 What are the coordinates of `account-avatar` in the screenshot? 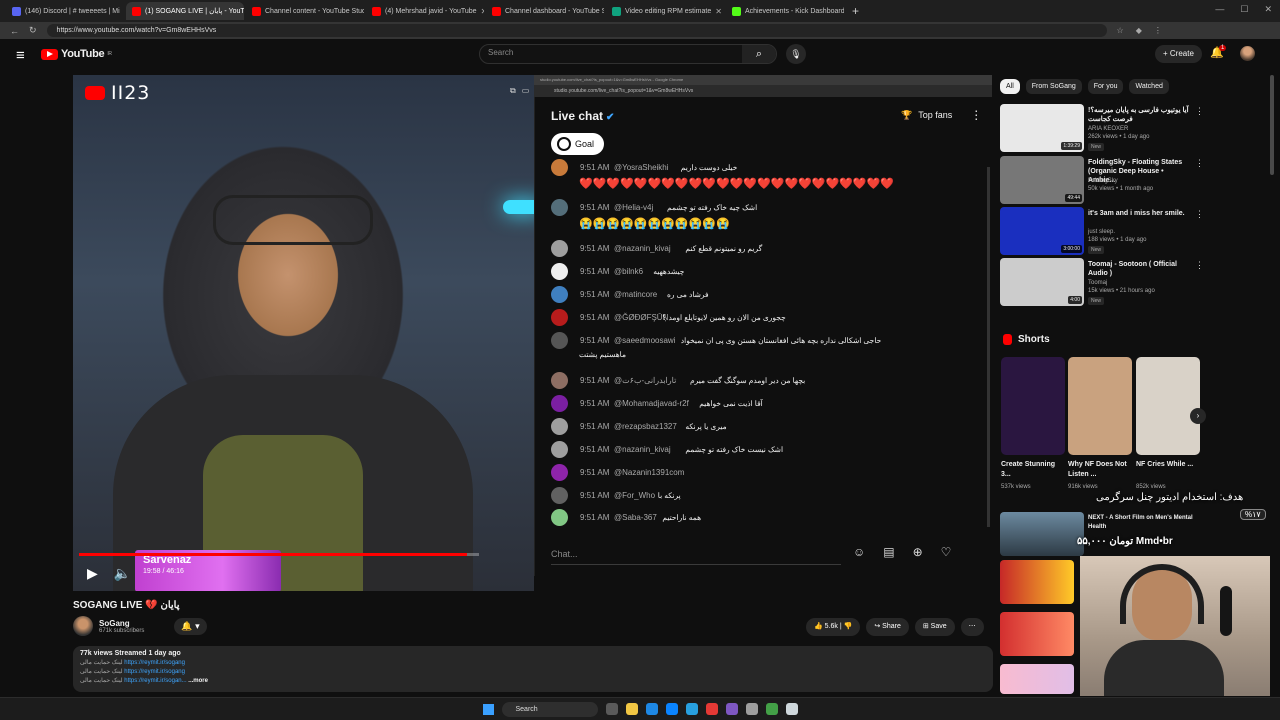 It's located at (1247, 53).